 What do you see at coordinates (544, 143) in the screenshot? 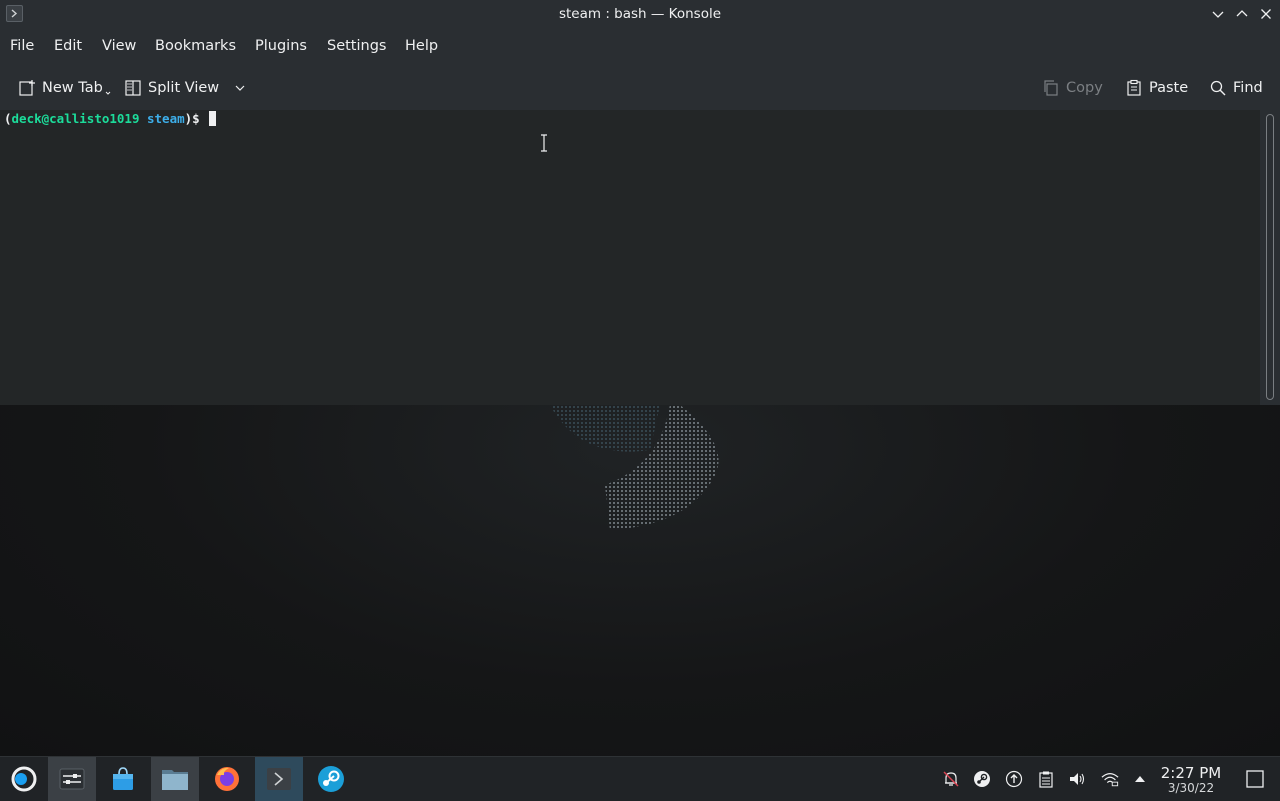
I see `mouse-ibeam-cursor-icon` at bounding box center [544, 143].